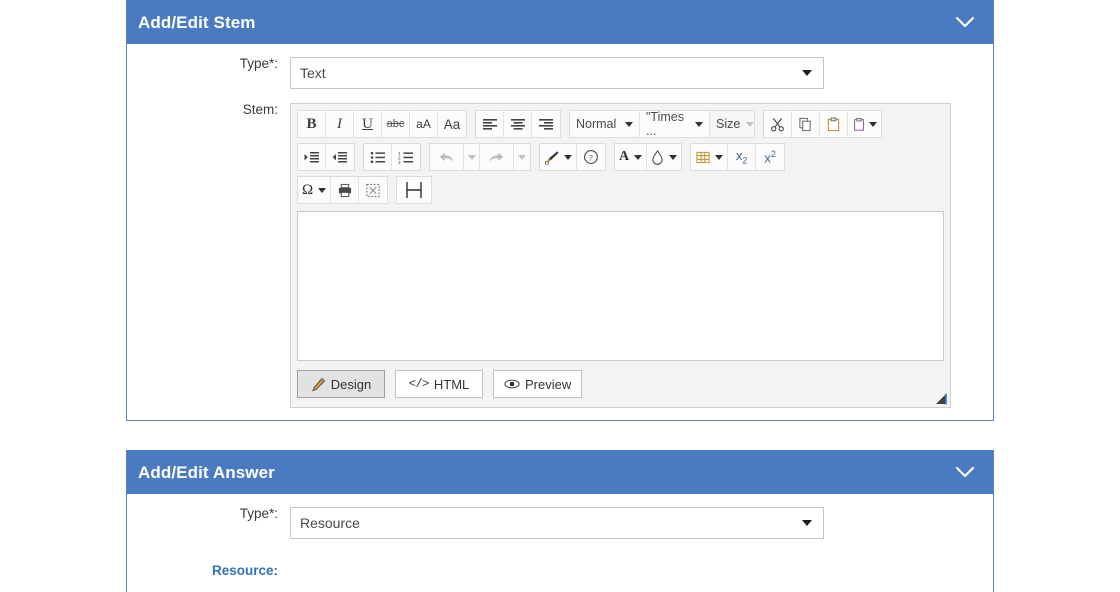 This screenshot has height=592, width=1120. Describe the element at coordinates (941, 398) in the screenshot. I see `resize-grip-icon` at that location.